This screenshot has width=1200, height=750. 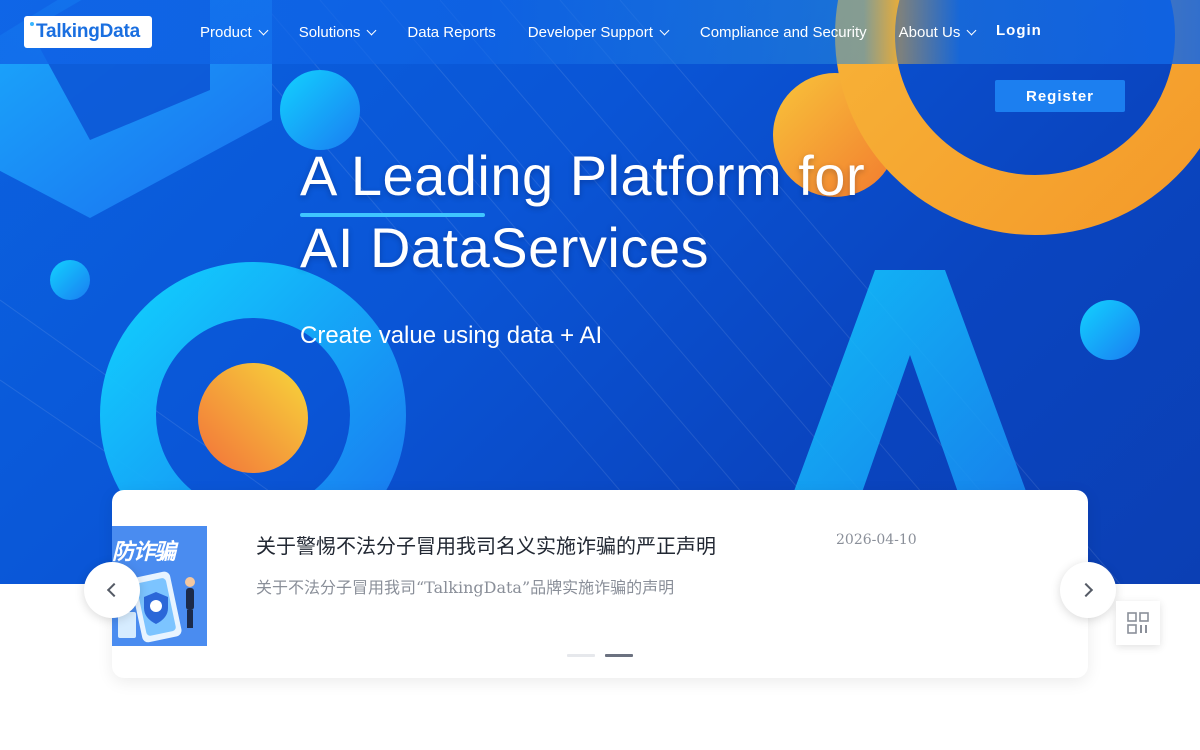 I want to click on carousel-next-button, so click(x=1088, y=590).